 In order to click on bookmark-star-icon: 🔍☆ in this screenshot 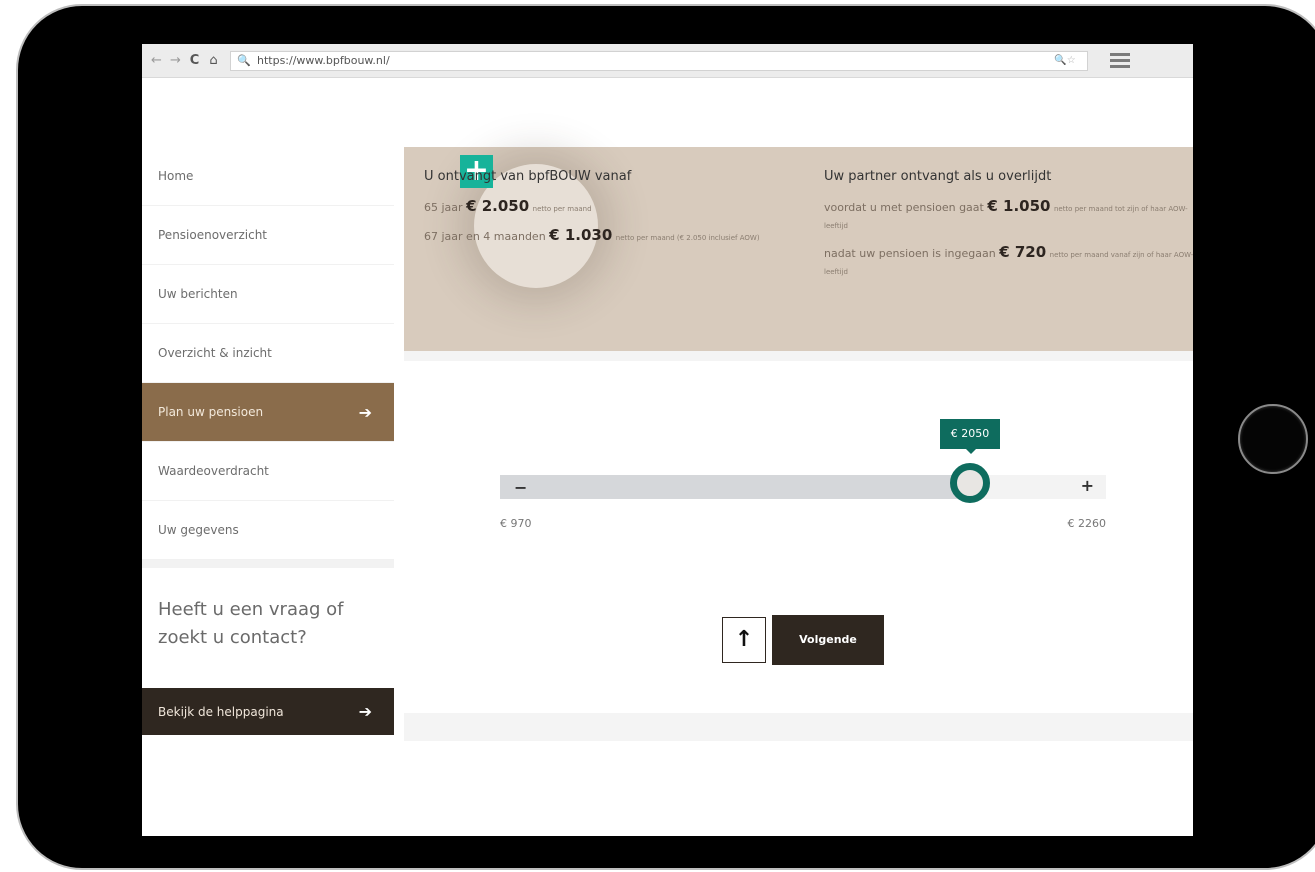, I will do `click(1065, 60)`.